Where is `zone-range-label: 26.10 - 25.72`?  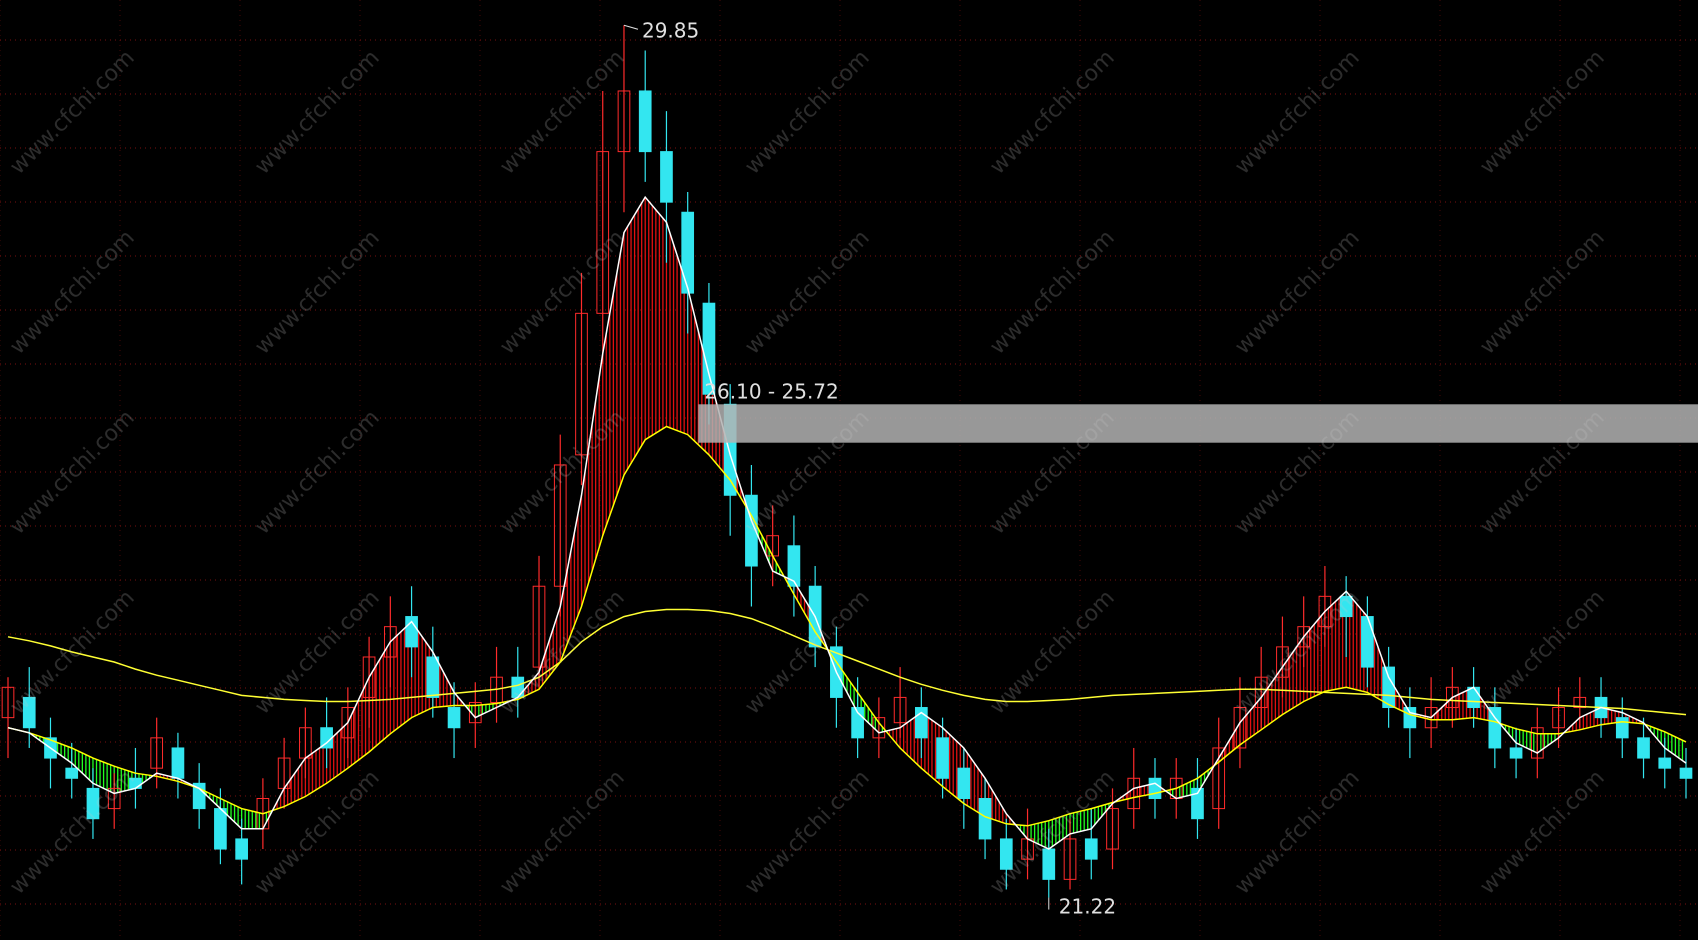 zone-range-label: 26.10 - 25.72 is located at coordinates (771, 391).